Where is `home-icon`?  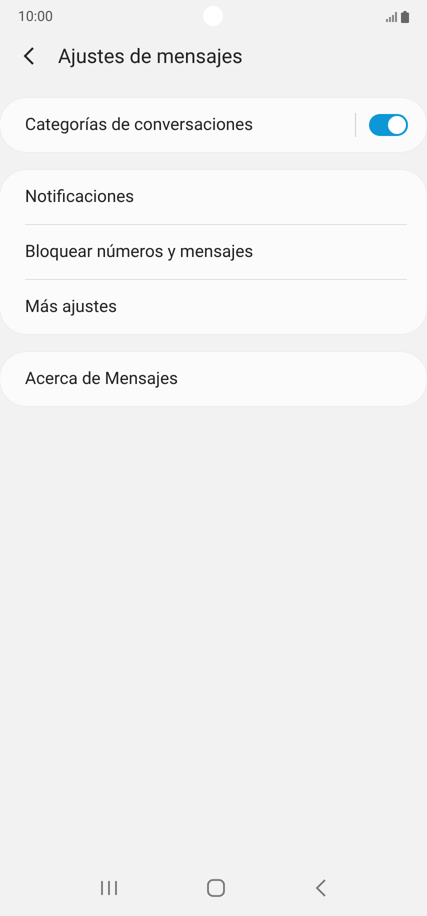
home-icon is located at coordinates (216, 888).